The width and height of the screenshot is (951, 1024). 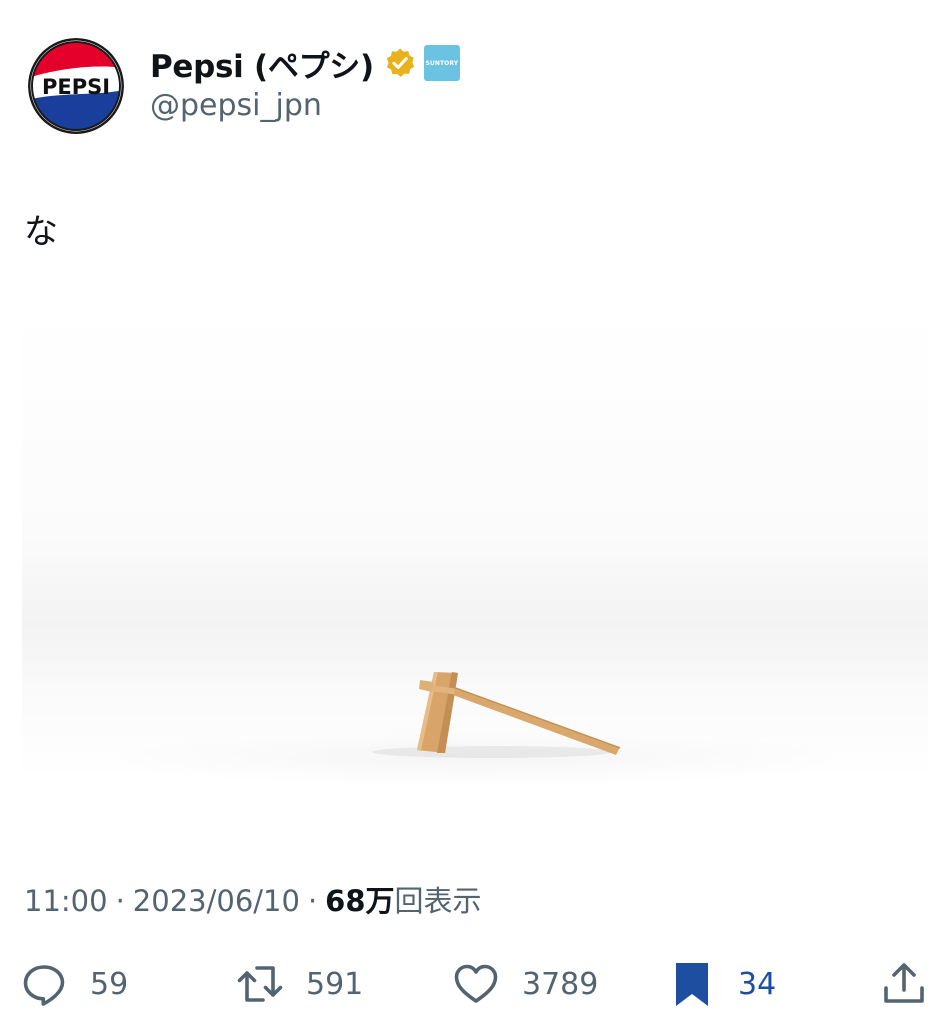 I want to click on tweet-date: 2023/06/10, so click(x=216, y=901).